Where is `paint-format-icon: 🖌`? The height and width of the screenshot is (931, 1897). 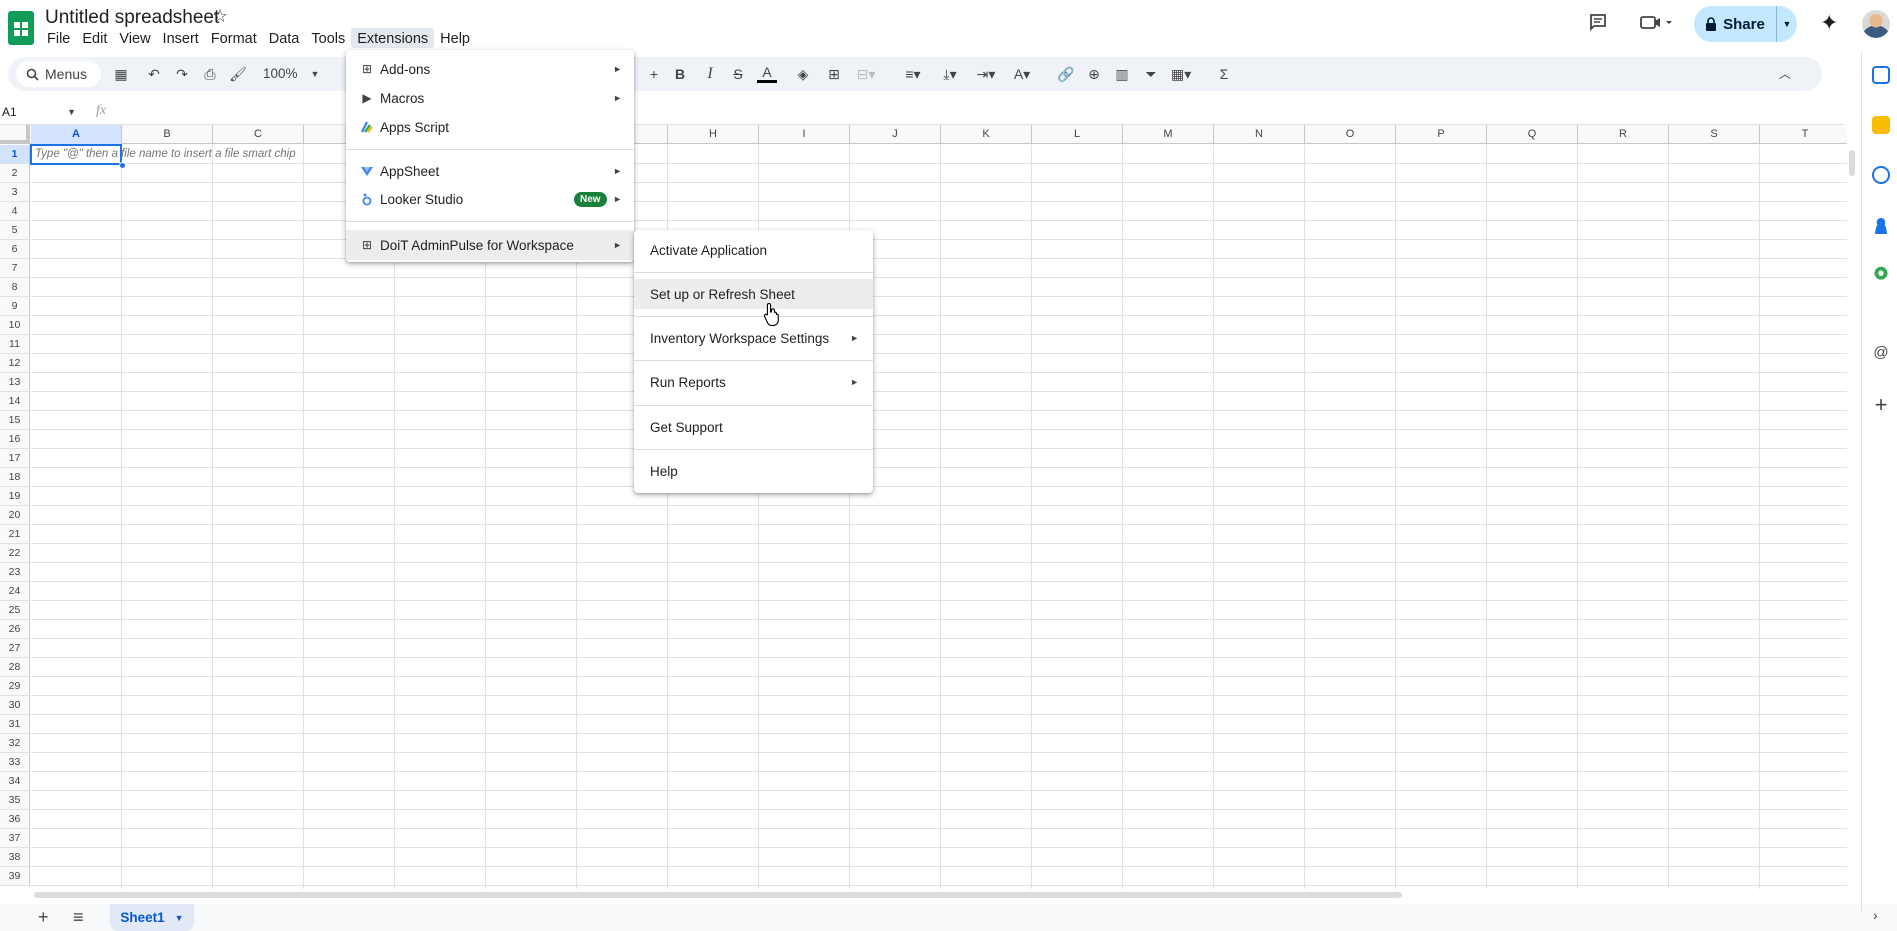 paint-format-icon: 🖌 is located at coordinates (238, 74).